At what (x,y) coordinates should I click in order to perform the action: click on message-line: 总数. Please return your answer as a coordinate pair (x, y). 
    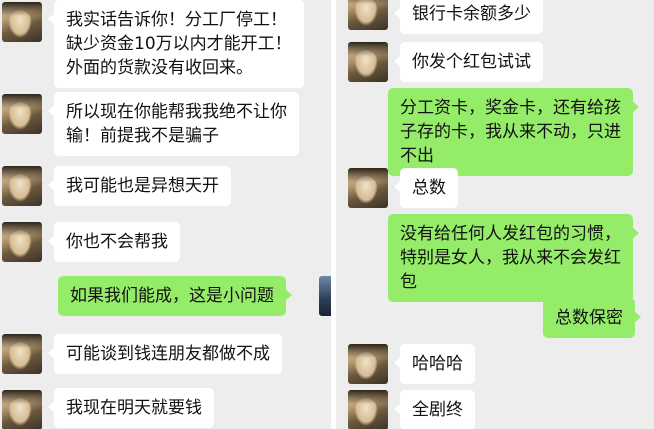
    Looking at the image, I should click on (429, 188).